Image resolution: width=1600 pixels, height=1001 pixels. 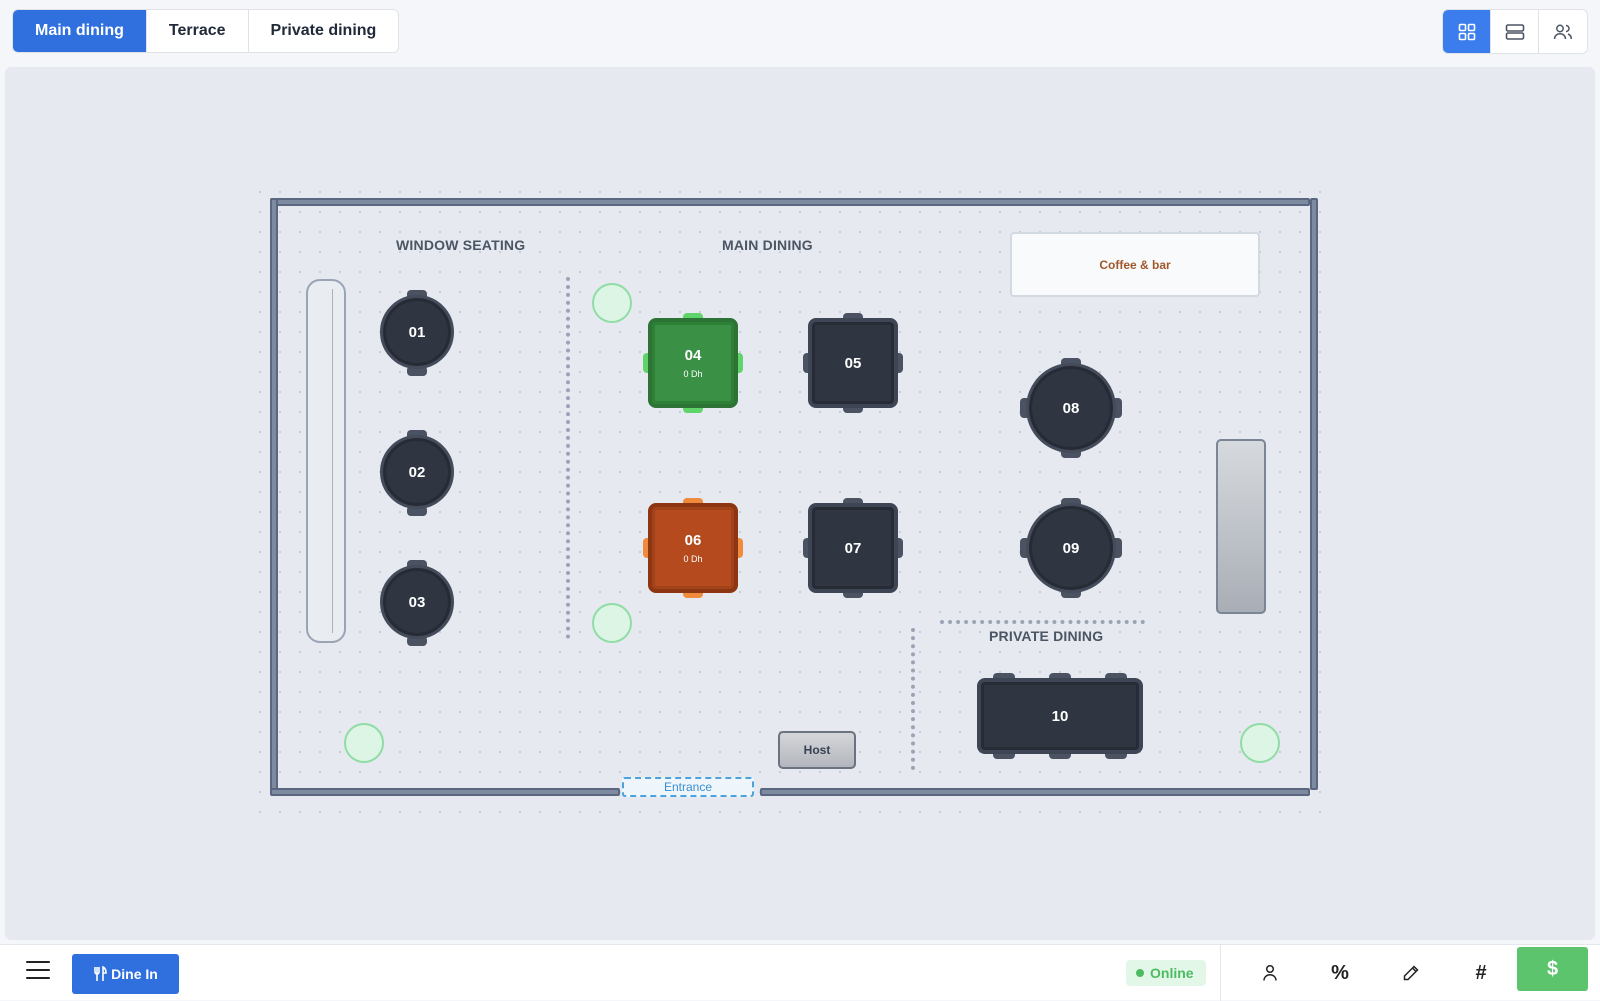 I want to click on hash-icon: #, so click(x=1481, y=972).